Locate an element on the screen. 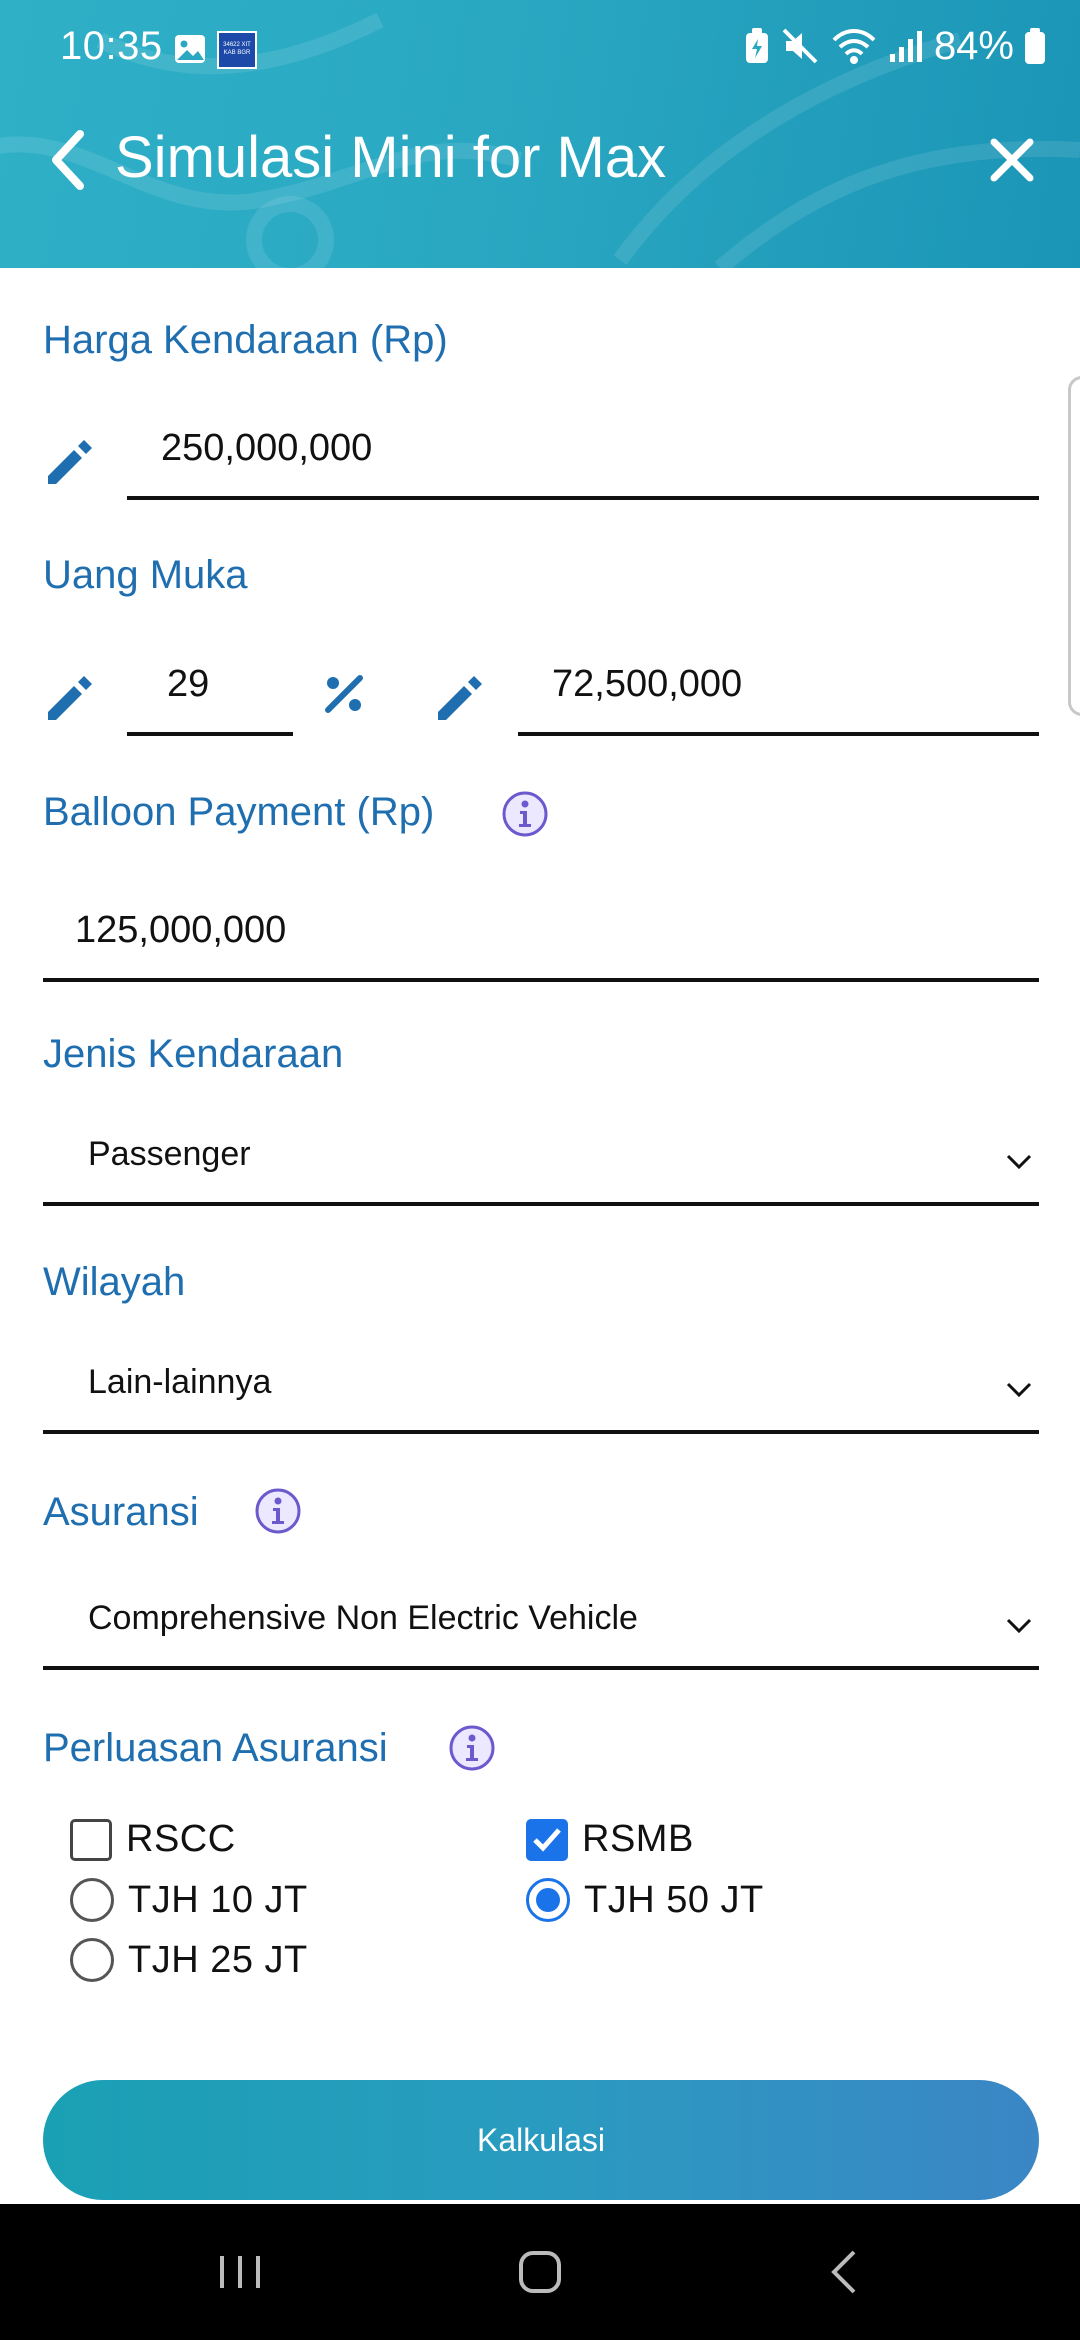 The width and height of the screenshot is (1080, 2340). uang-muka-percent-value: 29 is located at coordinates (188, 684).